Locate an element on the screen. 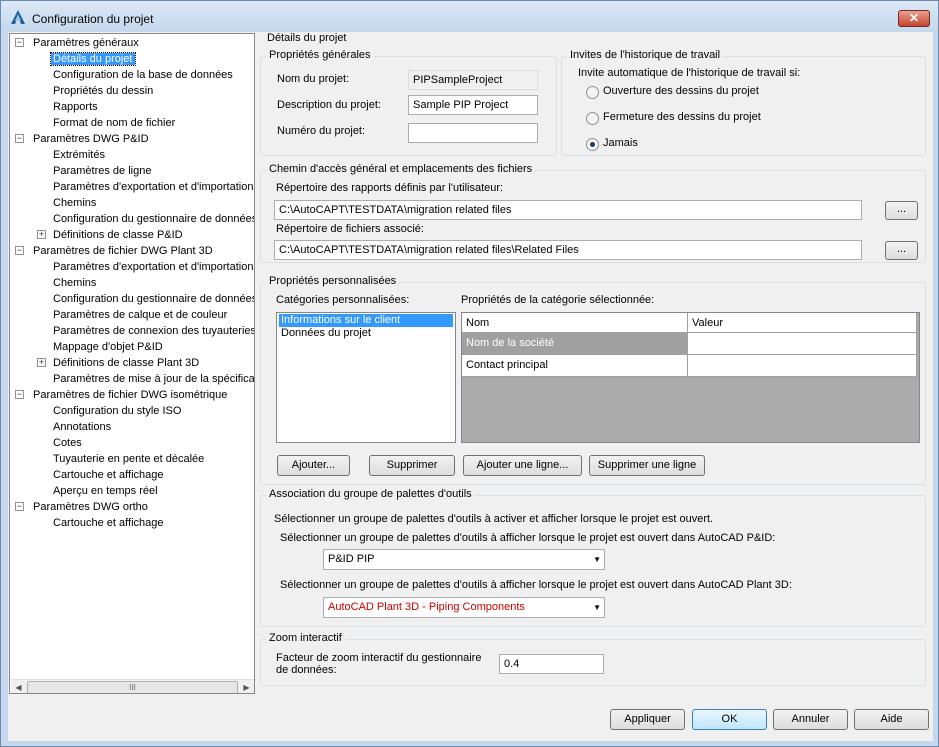  tree-item: Format de nom de fichier is located at coordinates (114, 123).